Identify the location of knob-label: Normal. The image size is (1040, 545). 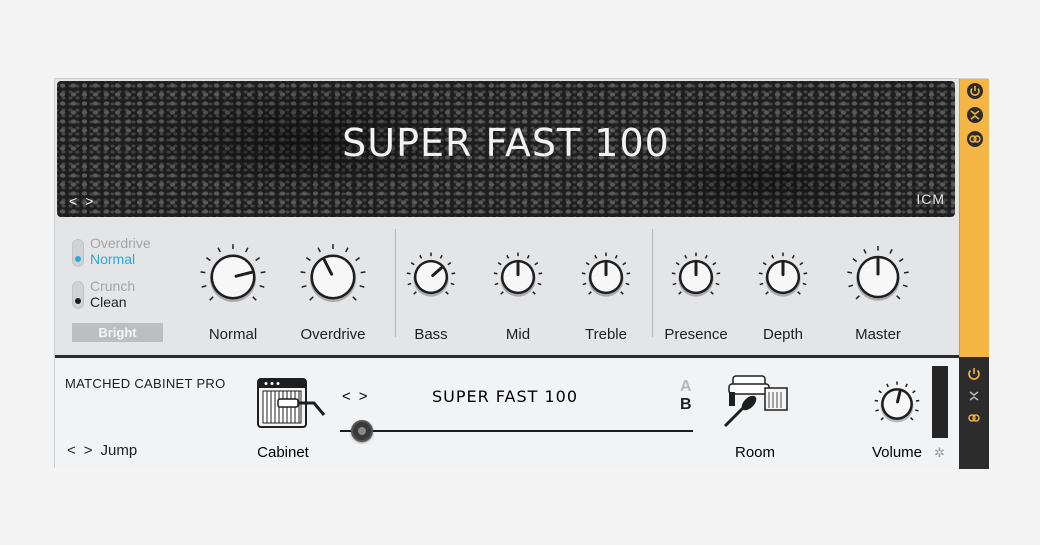
(233, 334).